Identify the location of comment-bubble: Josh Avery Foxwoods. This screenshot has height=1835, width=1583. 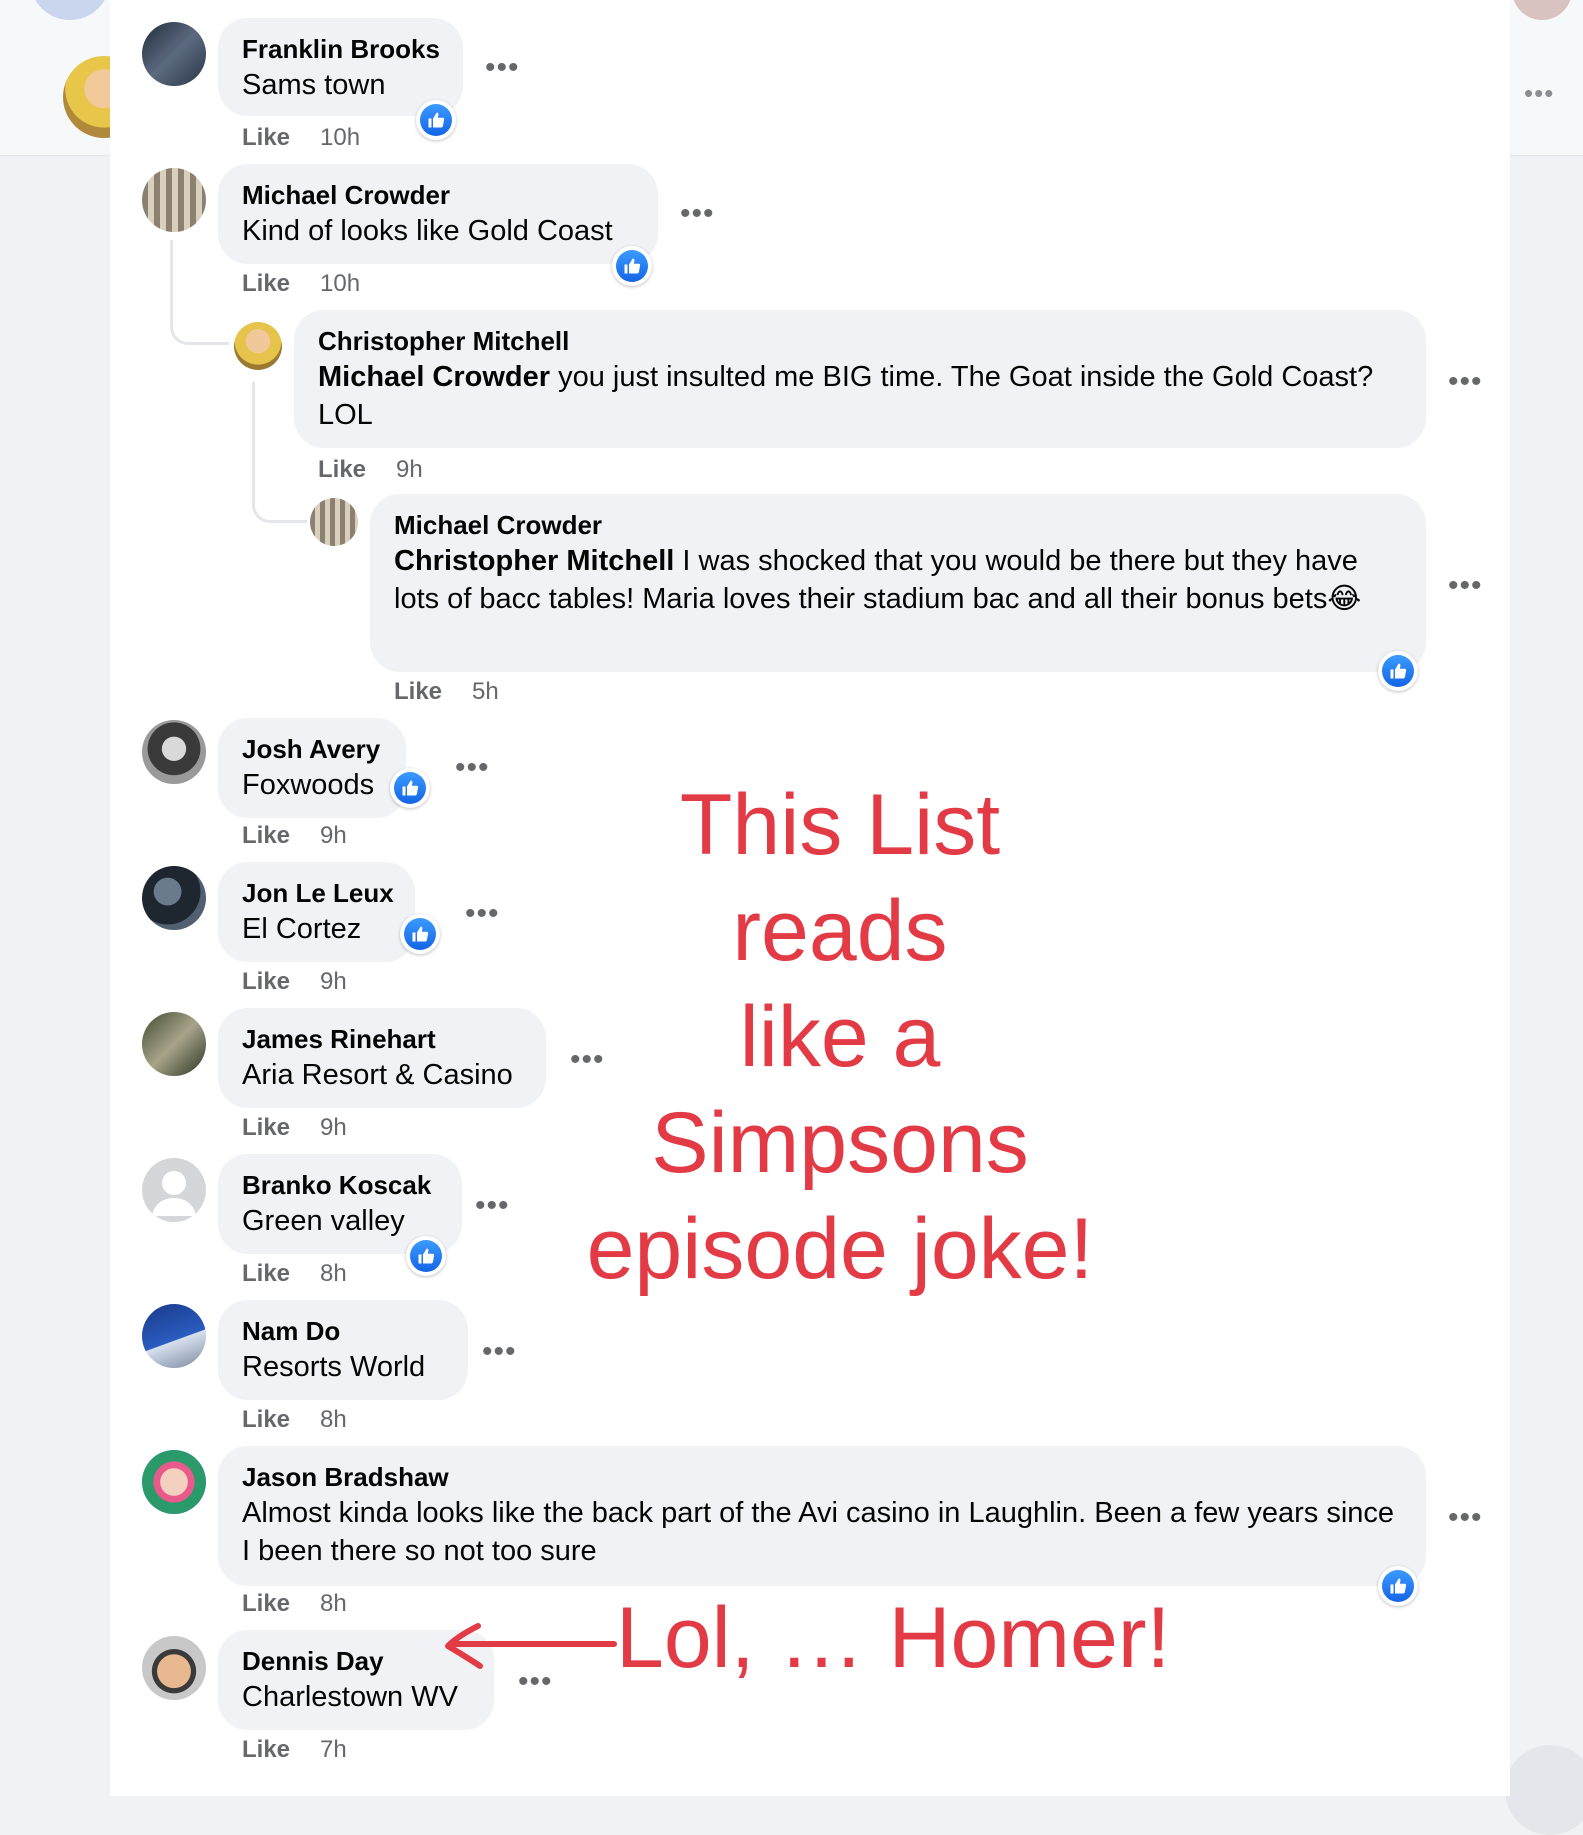
(312, 768).